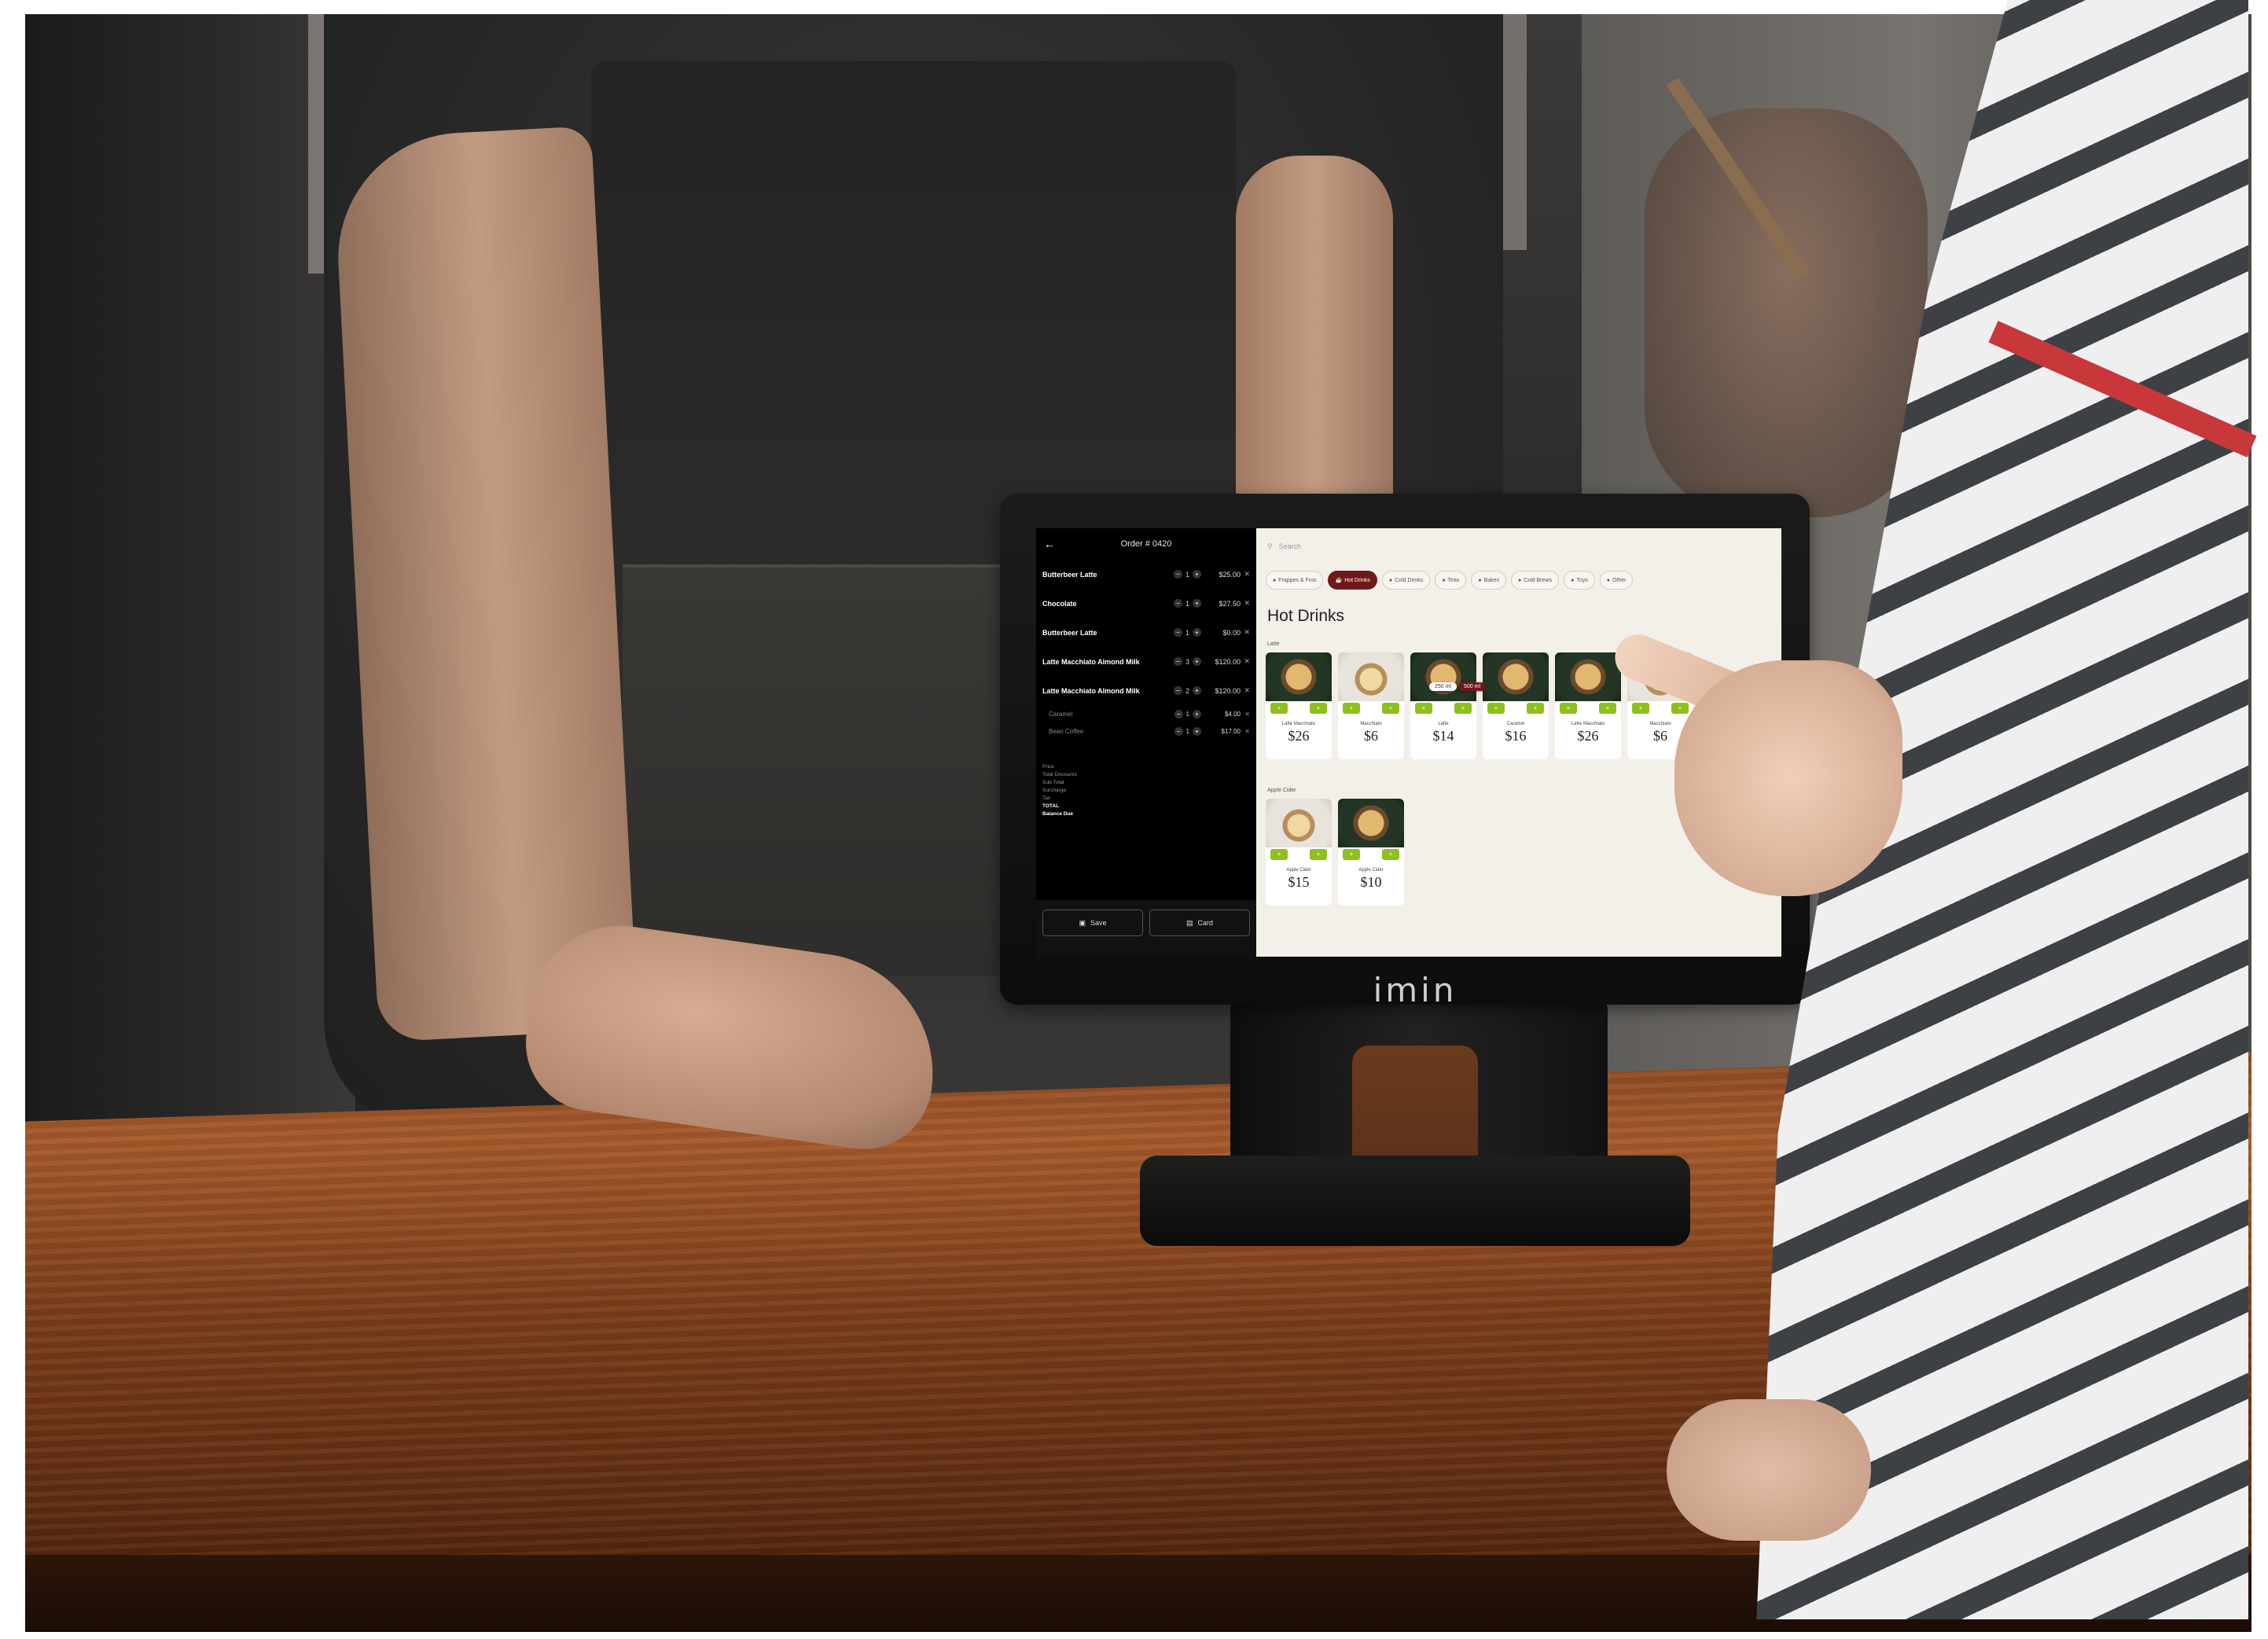 The height and width of the screenshot is (1639, 2268). Describe the element at coordinates (1518, 546) in the screenshot. I see `search-bar: ⚲ Search` at that location.